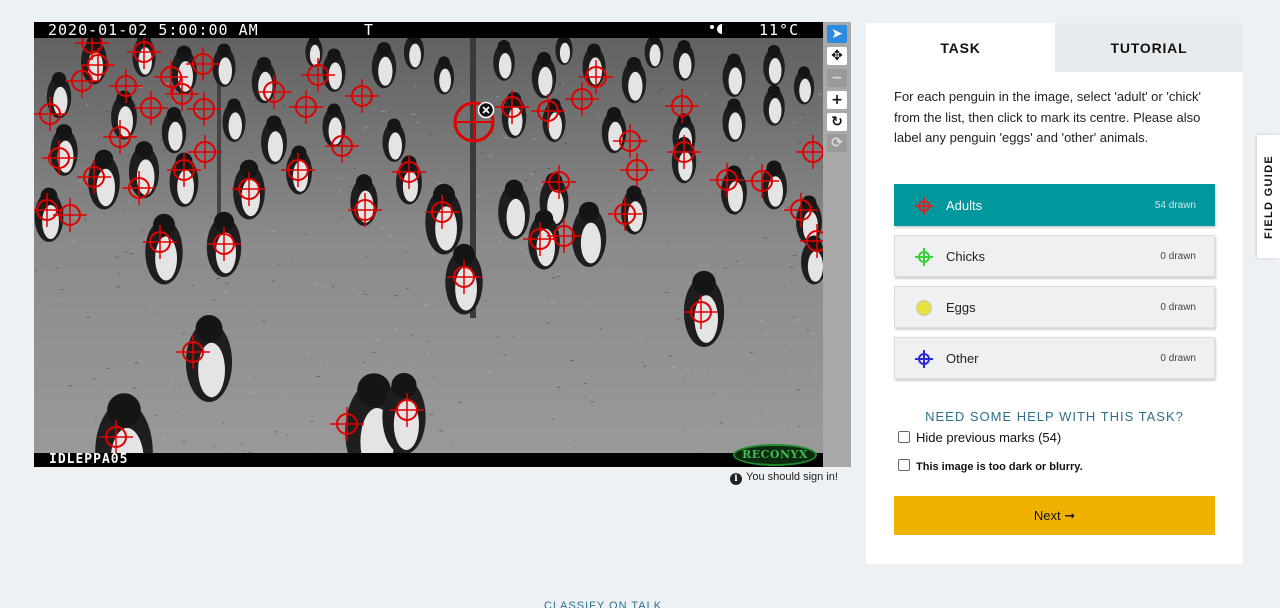  What do you see at coordinates (1149, 47) in the screenshot?
I see `tab-tutorial: TUTORIAL` at bounding box center [1149, 47].